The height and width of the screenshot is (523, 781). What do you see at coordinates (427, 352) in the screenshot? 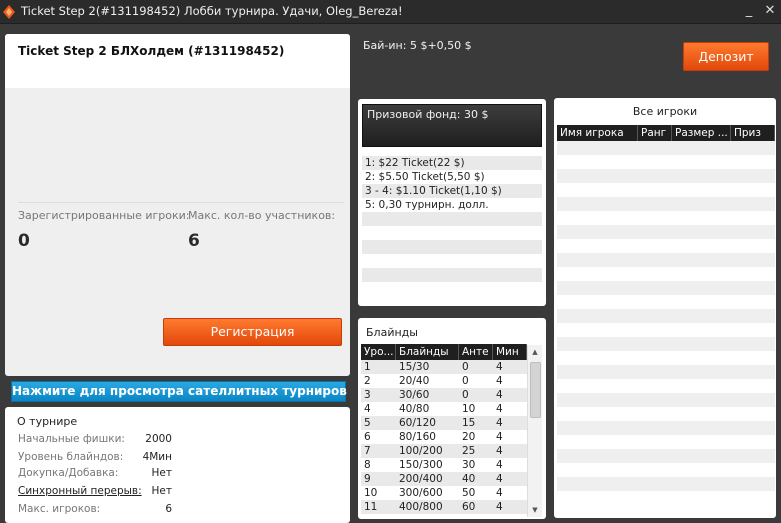
I see `column-blinds: Блайнды` at bounding box center [427, 352].